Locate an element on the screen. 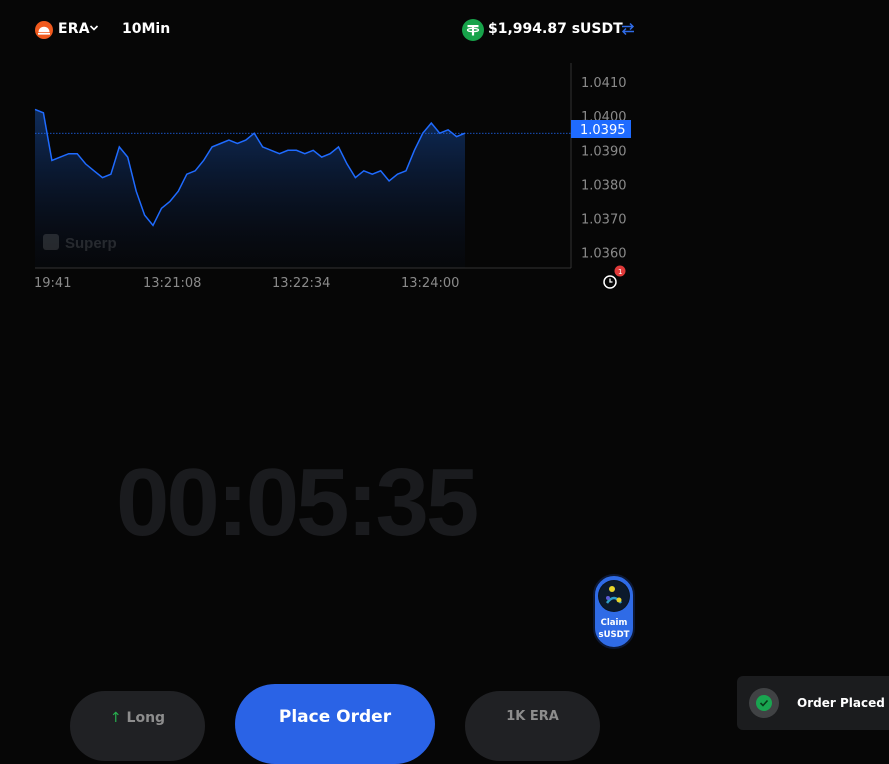 This screenshot has height=764, width=889. x-tick-label: 13:21:08 is located at coordinates (172, 283).